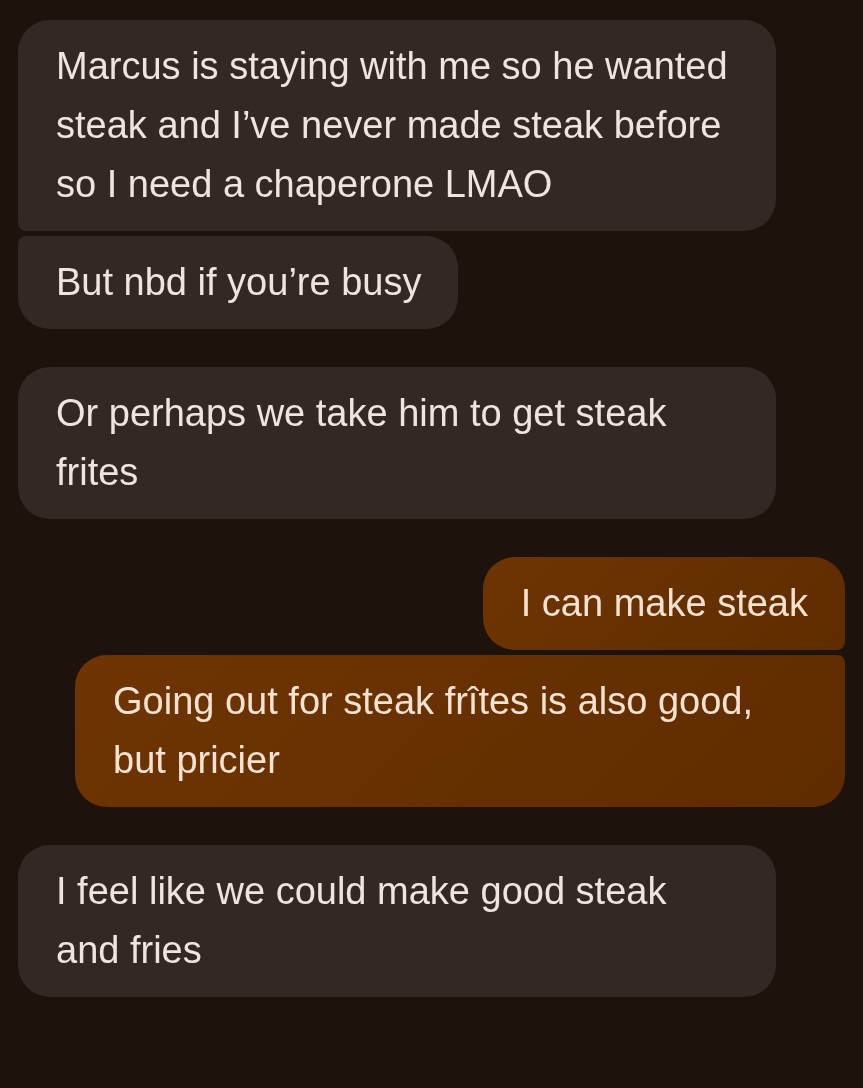 This screenshot has width=863, height=1088. Describe the element at coordinates (397, 921) in the screenshot. I see `message-bubble: I feel like we could make good steak and fries` at that location.